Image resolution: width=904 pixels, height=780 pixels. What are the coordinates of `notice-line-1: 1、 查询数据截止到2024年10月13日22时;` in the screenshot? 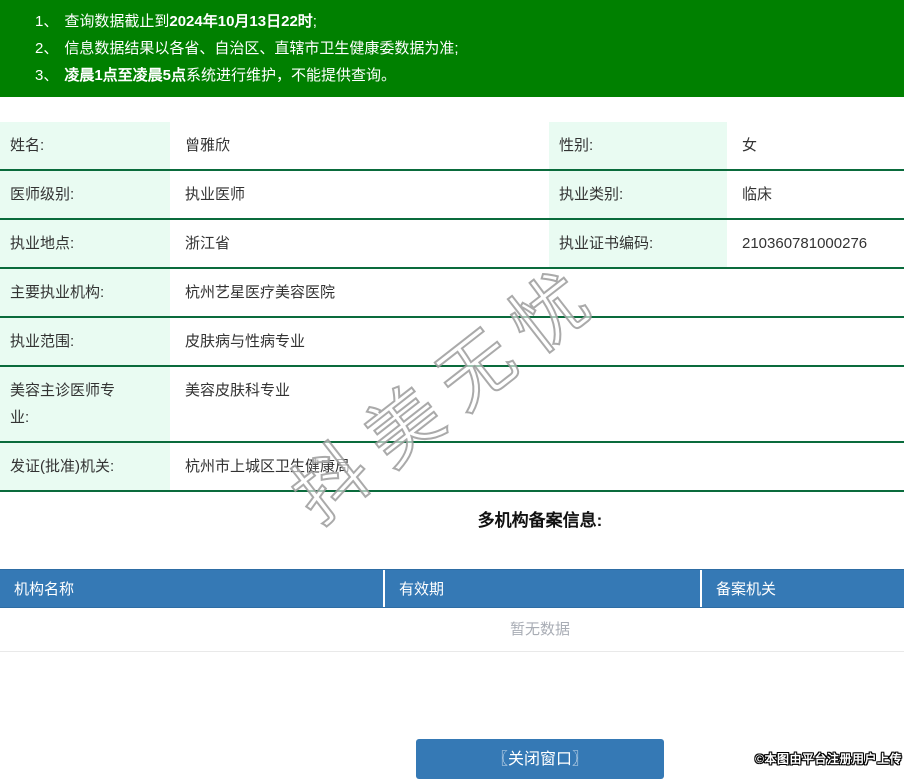 It's located at (464, 21).